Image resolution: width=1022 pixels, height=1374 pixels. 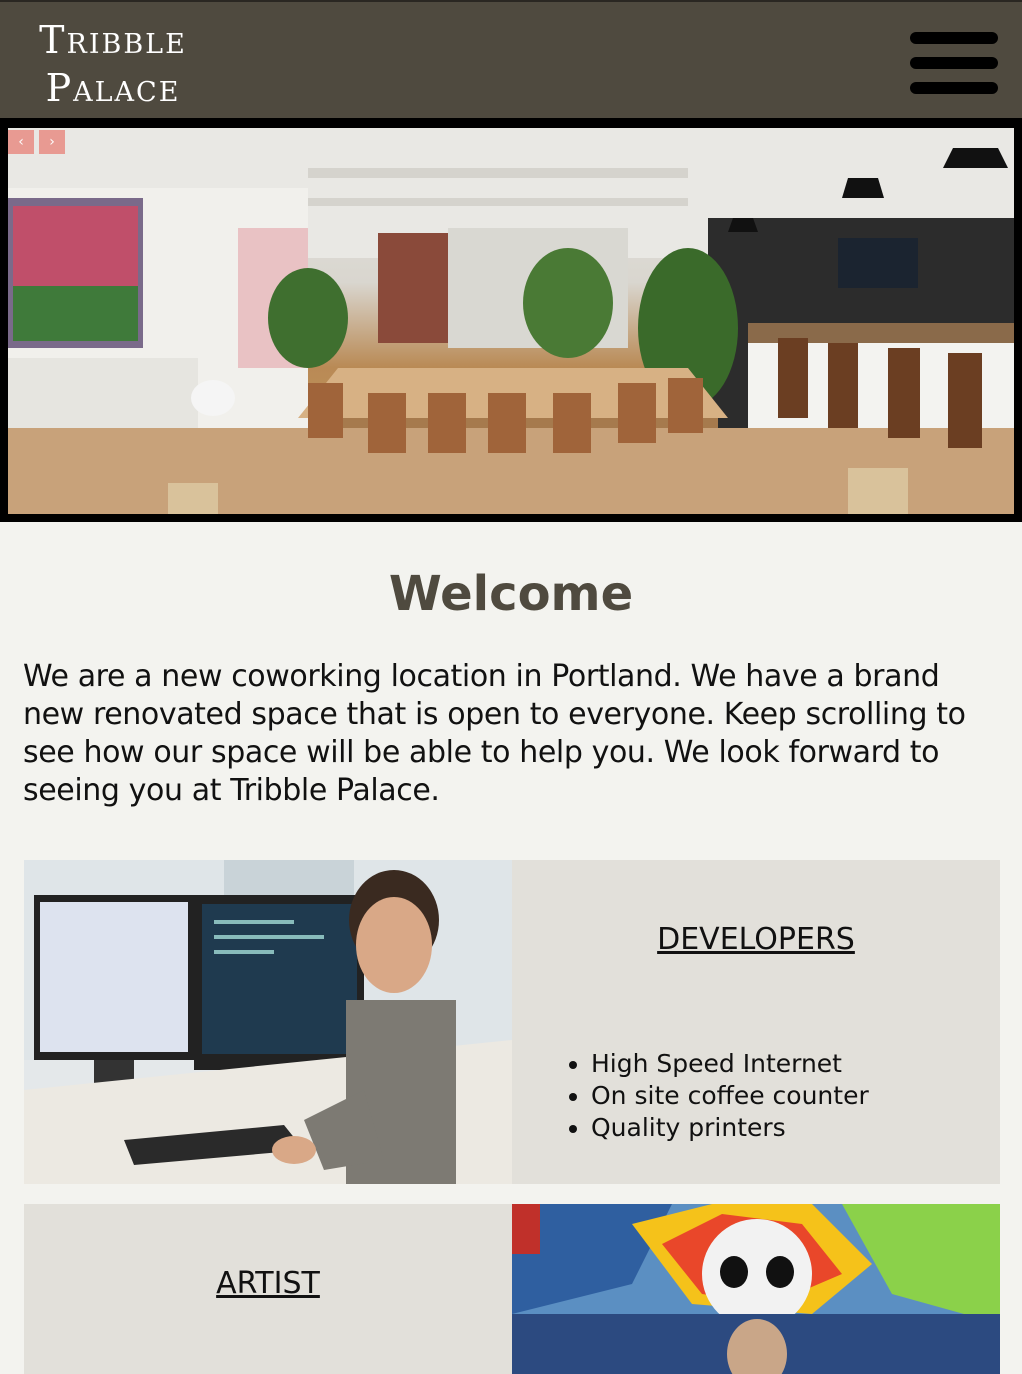 What do you see at coordinates (730, 1128) in the screenshot?
I see `list-item: Quality printers` at bounding box center [730, 1128].